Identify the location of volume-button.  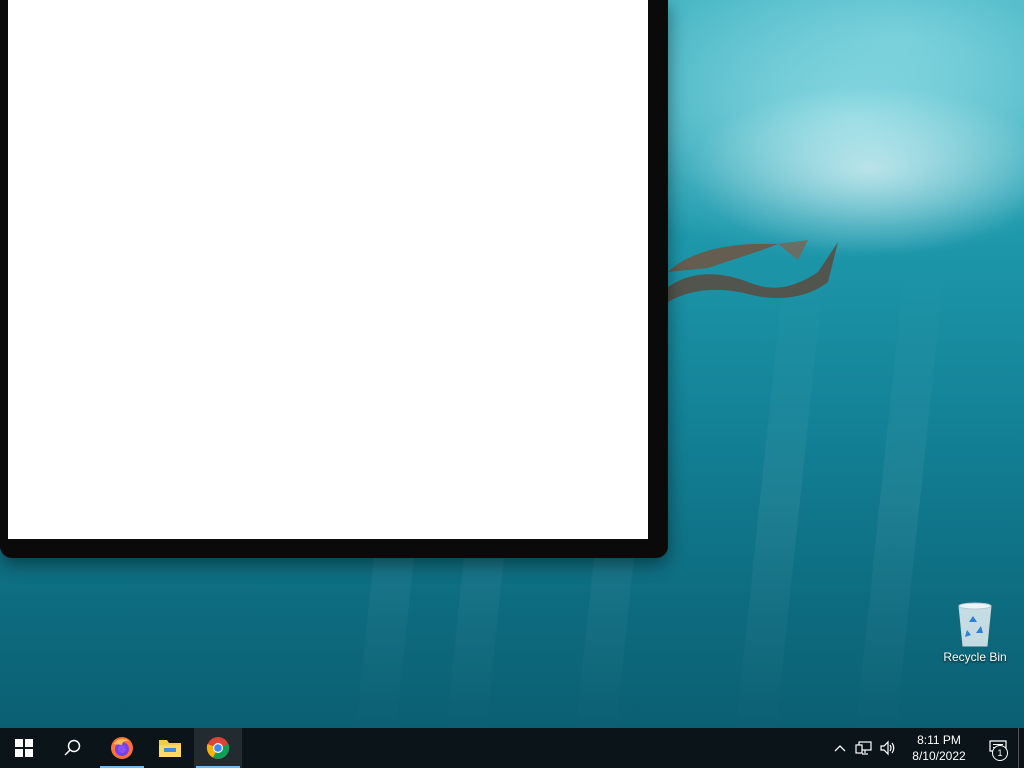
(888, 748).